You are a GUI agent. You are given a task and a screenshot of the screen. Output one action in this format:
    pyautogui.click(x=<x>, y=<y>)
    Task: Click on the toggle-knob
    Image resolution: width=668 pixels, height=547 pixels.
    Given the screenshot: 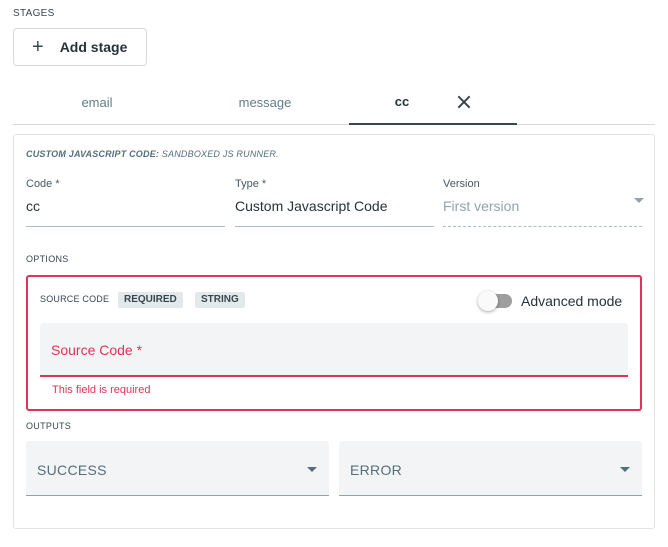 What is the action you would take?
    pyautogui.click(x=488, y=301)
    